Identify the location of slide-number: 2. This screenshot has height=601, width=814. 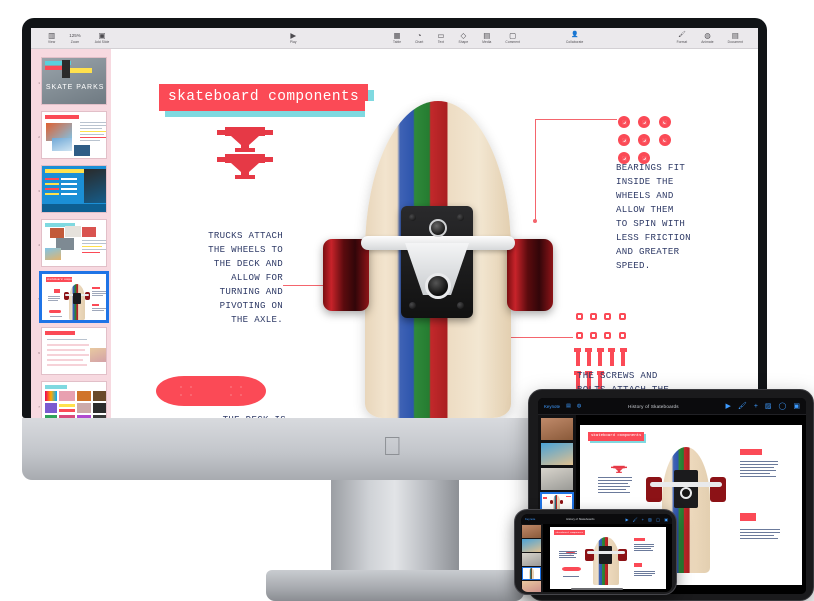
(39, 137).